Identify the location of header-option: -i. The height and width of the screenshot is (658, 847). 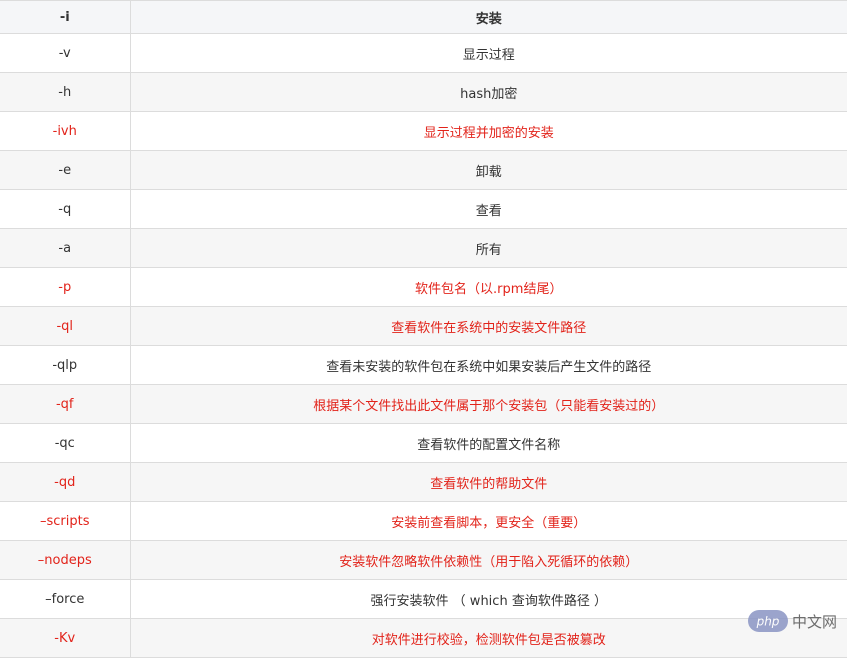
(65, 17).